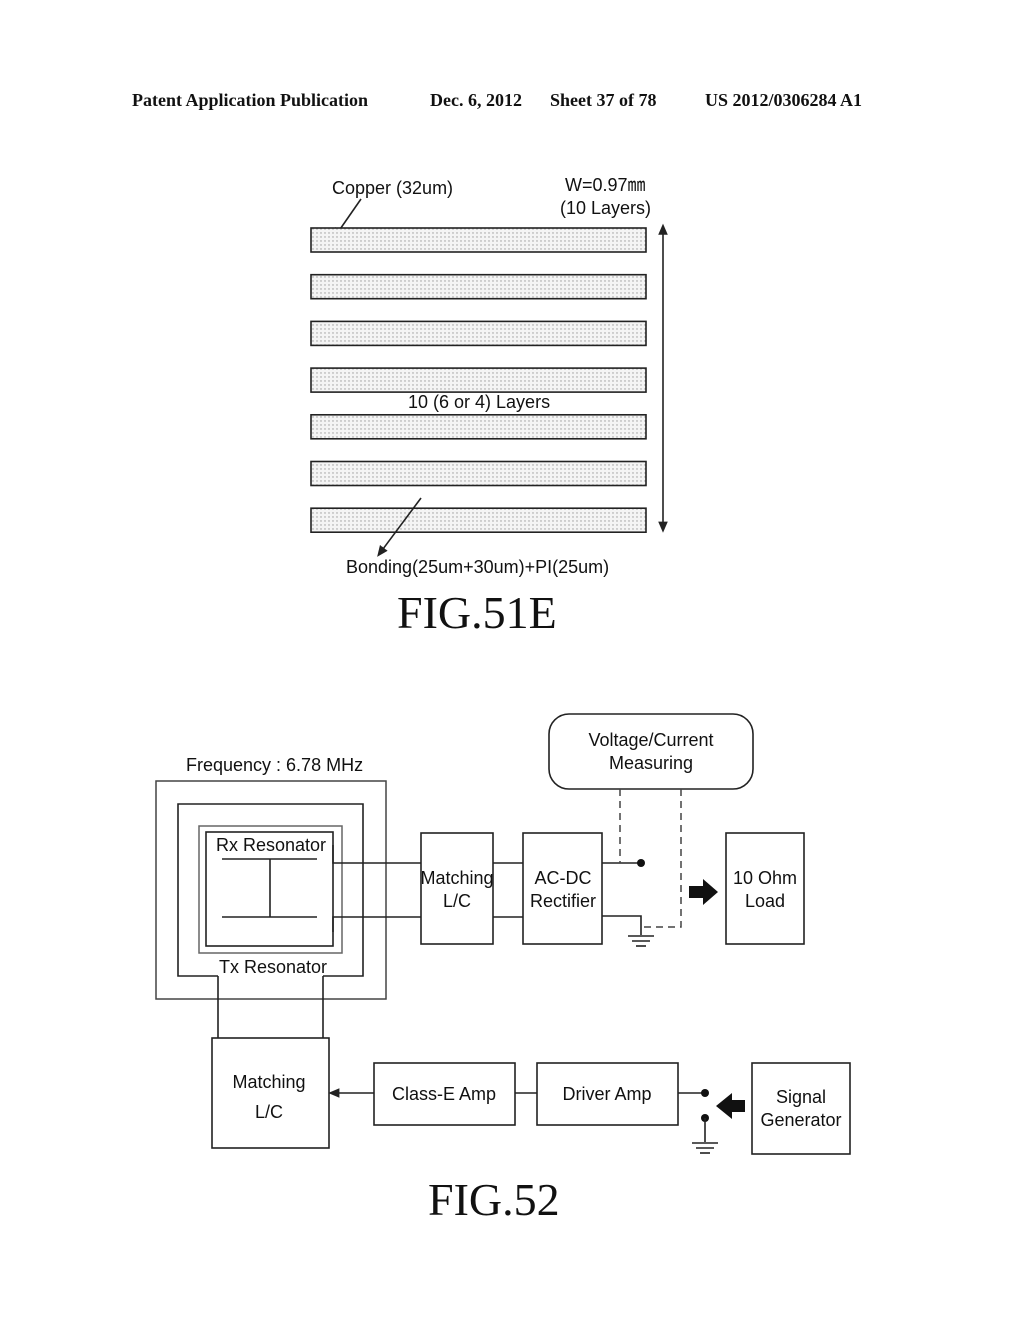  What do you see at coordinates (705, 1093) in the screenshot?
I see `switch-contact-top` at bounding box center [705, 1093].